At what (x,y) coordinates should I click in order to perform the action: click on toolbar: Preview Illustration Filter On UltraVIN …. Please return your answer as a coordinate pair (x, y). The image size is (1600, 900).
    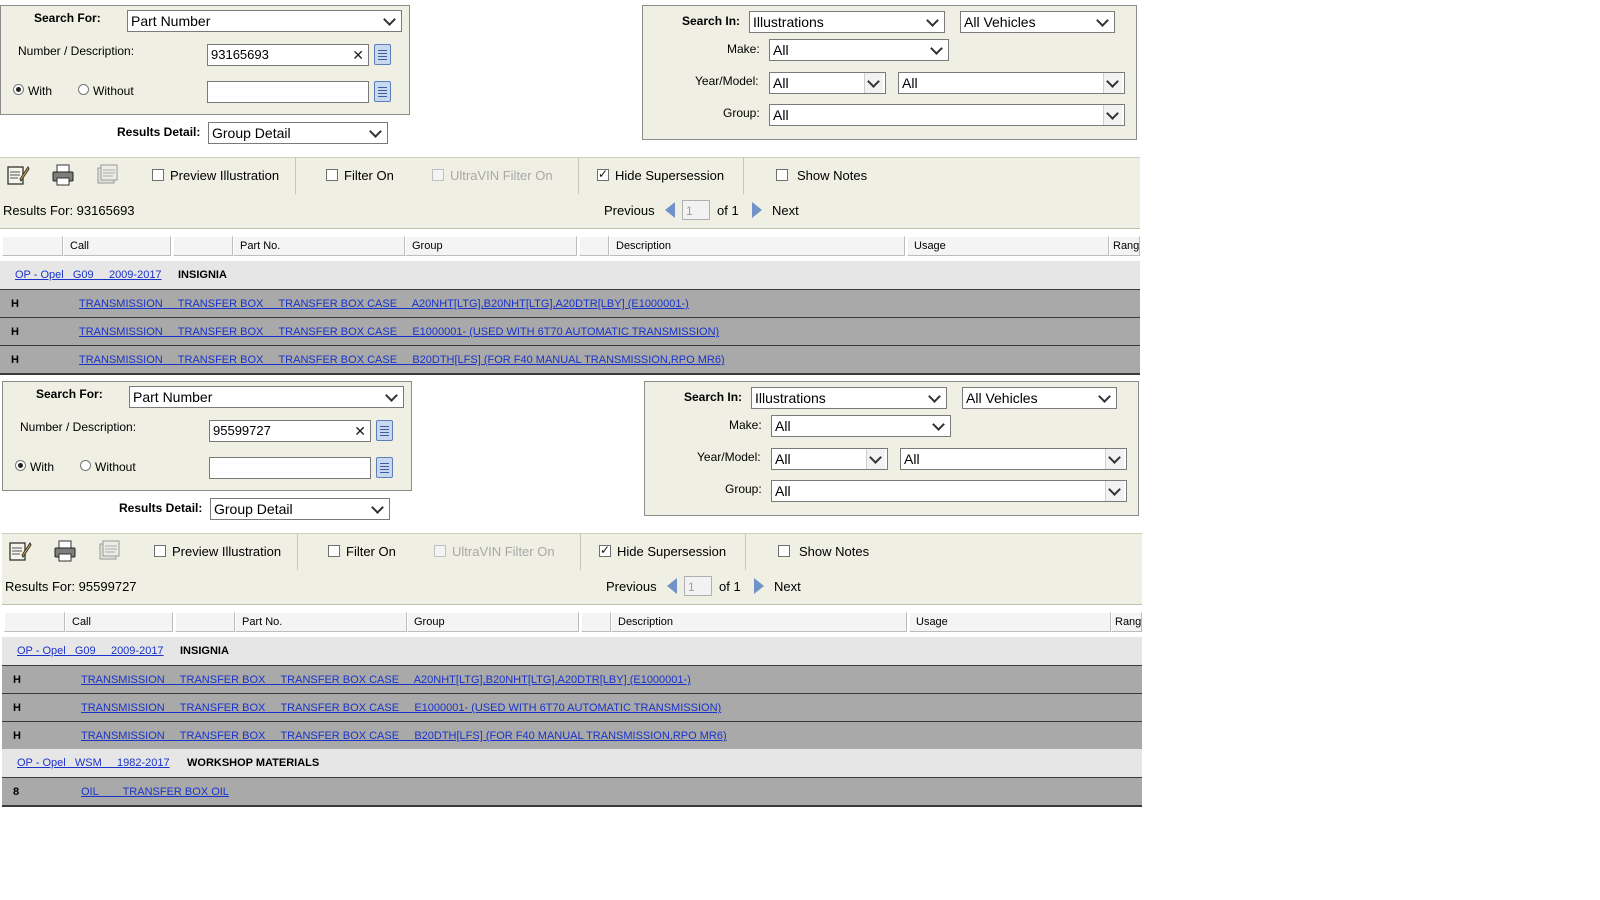
    Looking at the image, I should click on (570, 176).